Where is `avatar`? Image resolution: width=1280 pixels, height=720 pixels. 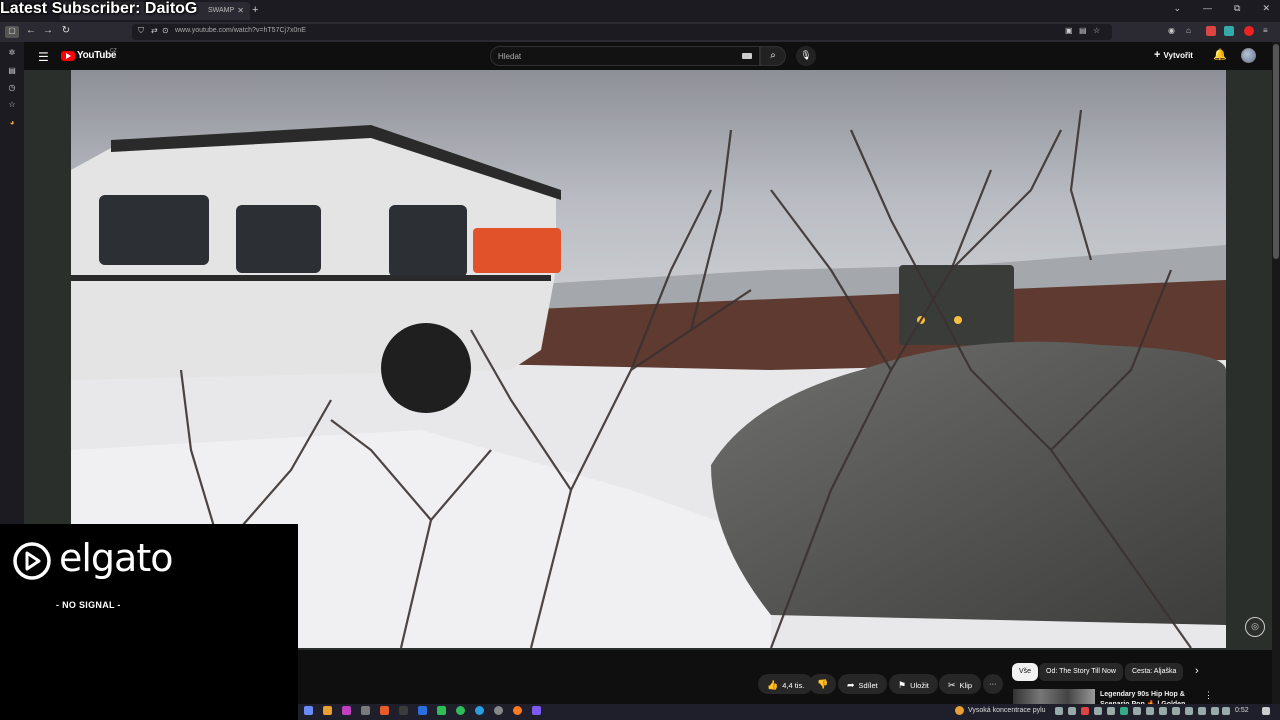 avatar is located at coordinates (1248, 55).